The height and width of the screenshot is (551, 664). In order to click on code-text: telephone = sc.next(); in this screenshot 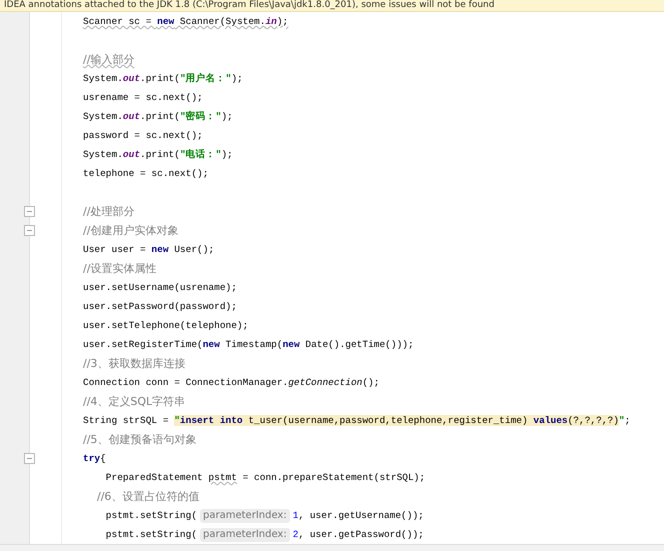, I will do `click(145, 173)`.